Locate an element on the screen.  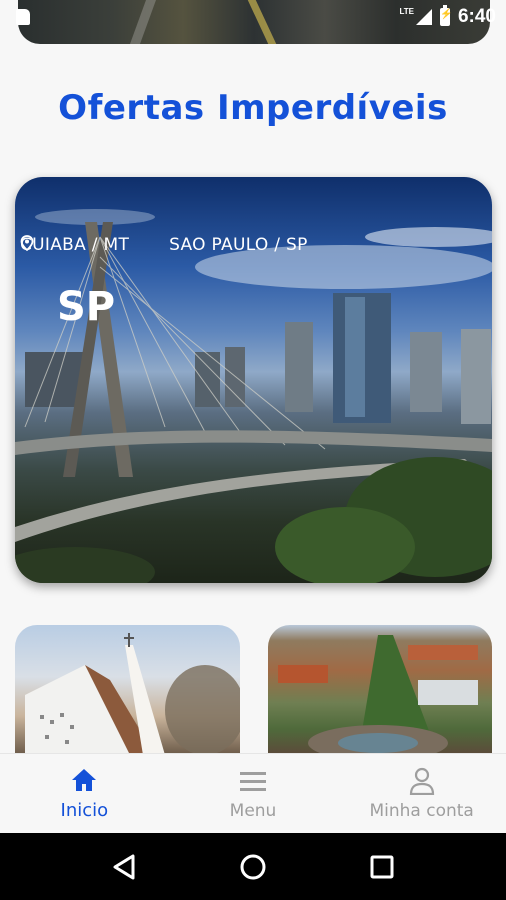
destination-state: SP is located at coordinates (86, 307).